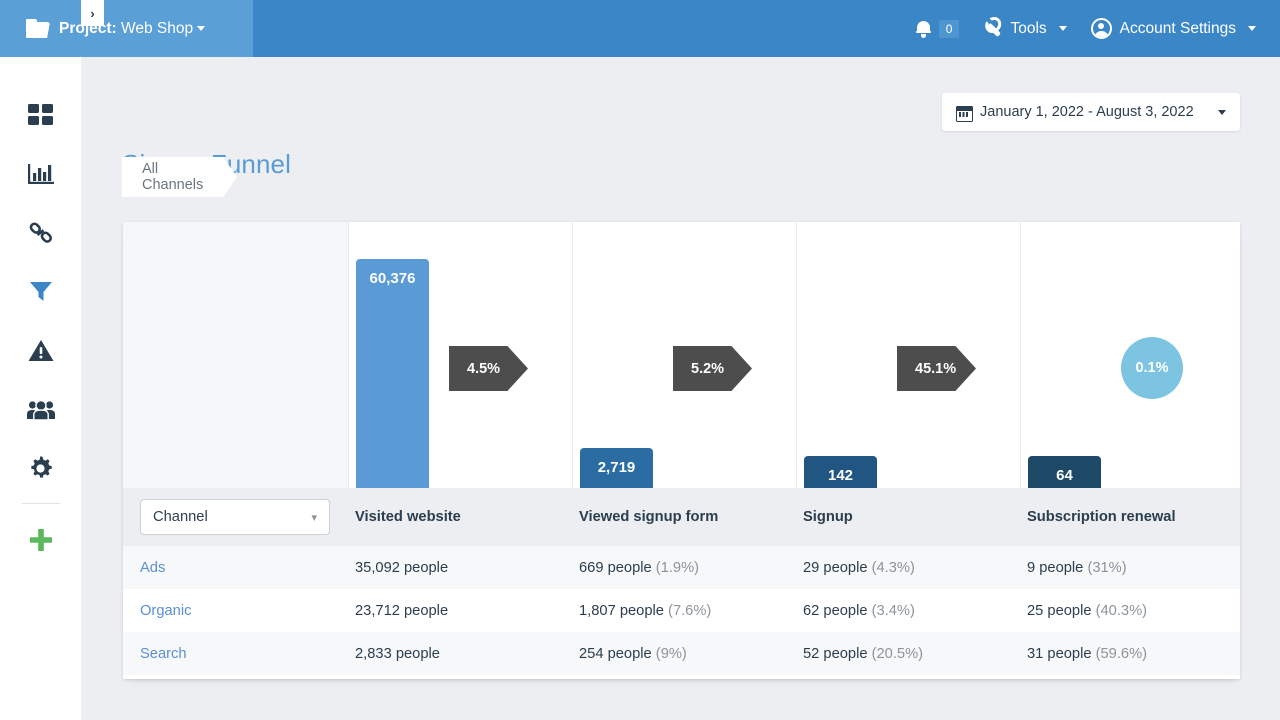 This screenshot has height=720, width=1280. What do you see at coordinates (671, 653) in the screenshot?
I see `cell-percent: (9%)` at bounding box center [671, 653].